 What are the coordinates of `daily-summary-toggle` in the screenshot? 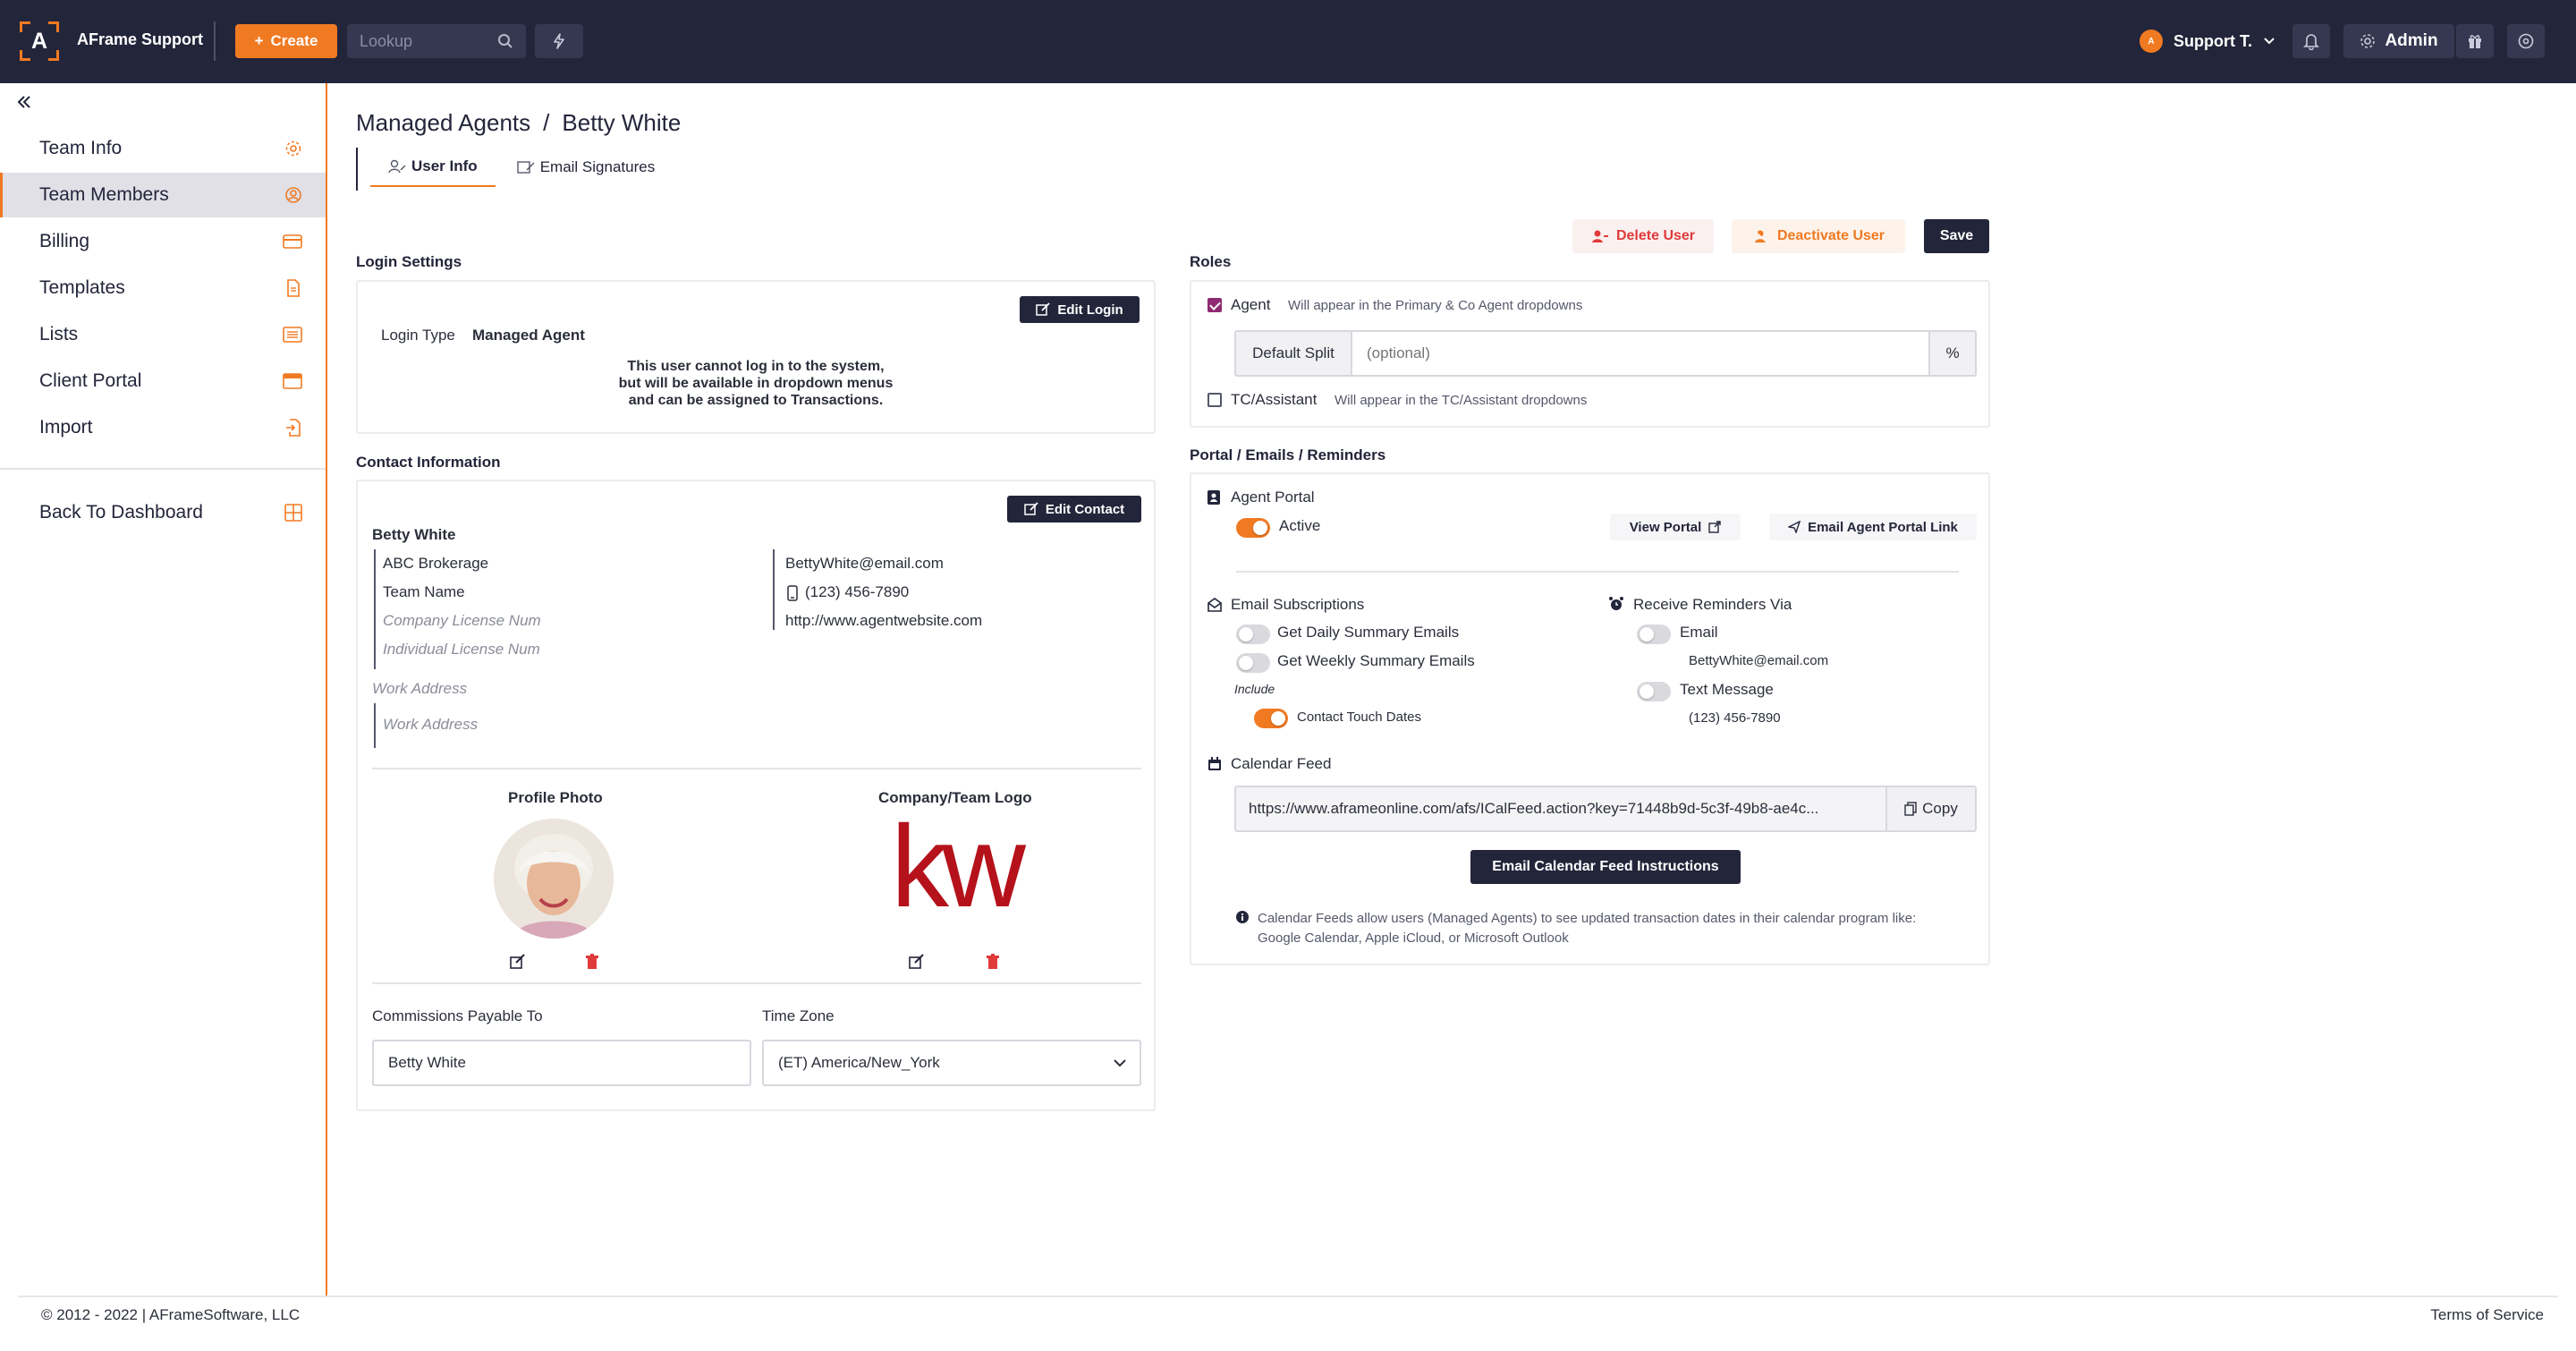 It's located at (1253, 635).